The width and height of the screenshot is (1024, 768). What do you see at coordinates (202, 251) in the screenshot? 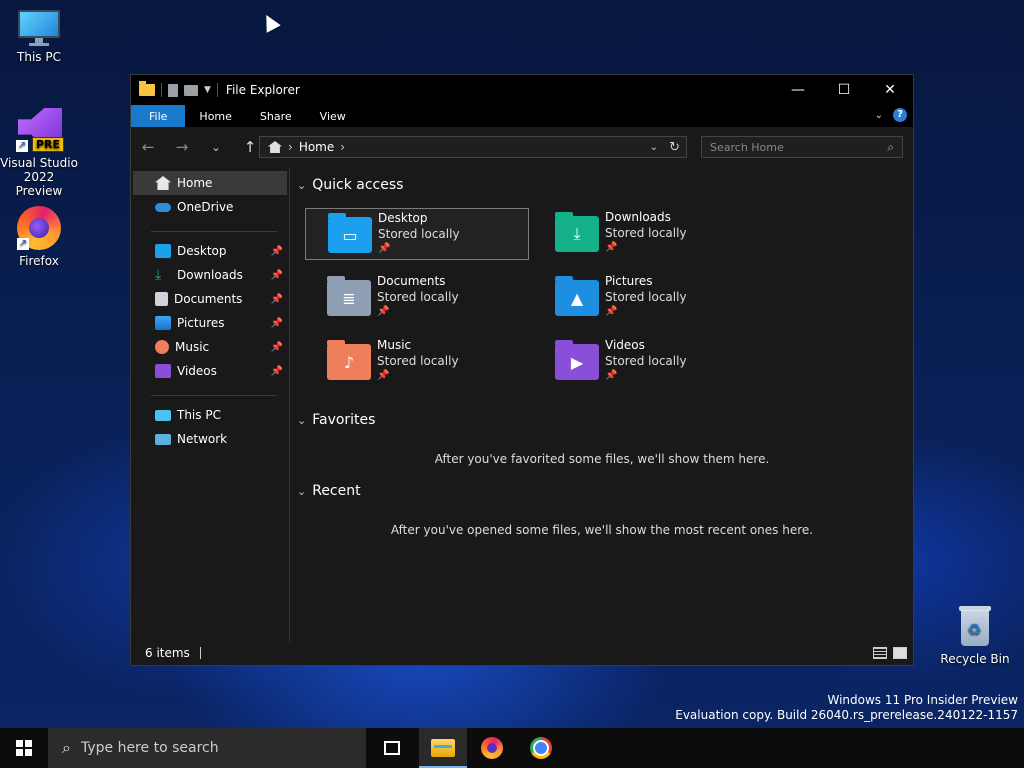
I see `sidebar-item-label: Desktop` at bounding box center [202, 251].